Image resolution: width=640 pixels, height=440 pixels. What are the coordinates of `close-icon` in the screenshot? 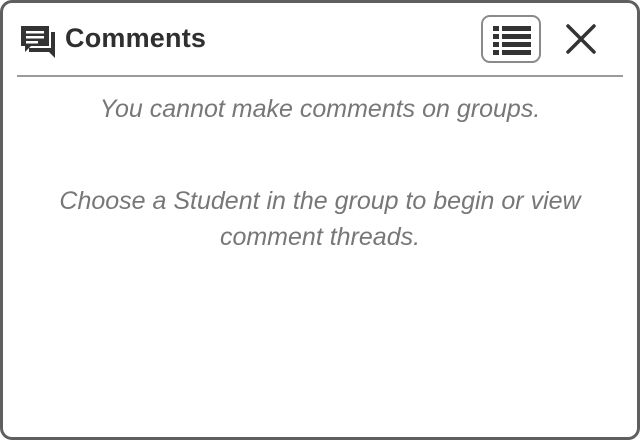 It's located at (581, 39).